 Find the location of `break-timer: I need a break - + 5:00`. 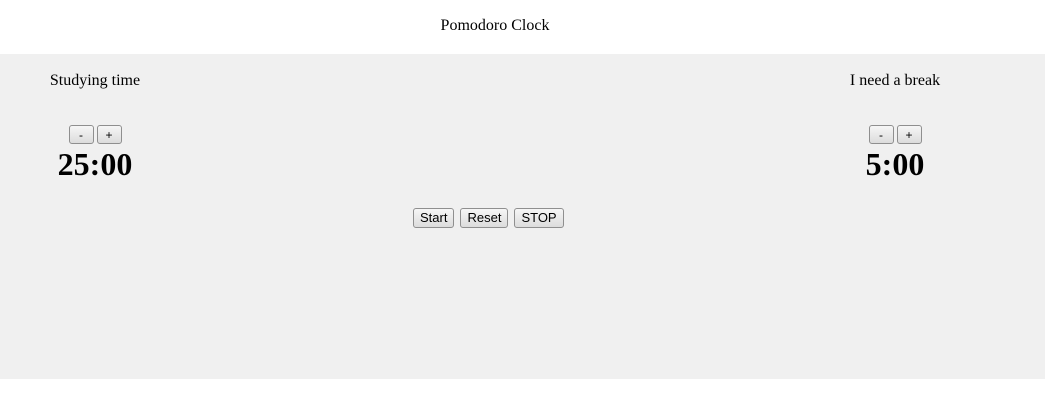

break-timer: I need a break - + 5:00 is located at coordinates (895, 126).